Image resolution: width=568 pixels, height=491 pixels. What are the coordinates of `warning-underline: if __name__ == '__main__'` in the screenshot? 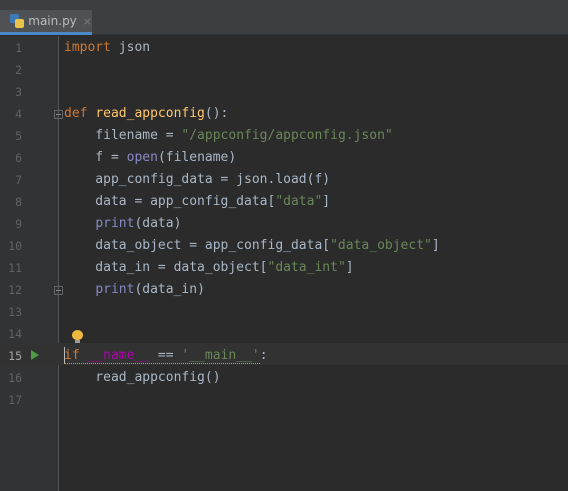 It's located at (162, 356).